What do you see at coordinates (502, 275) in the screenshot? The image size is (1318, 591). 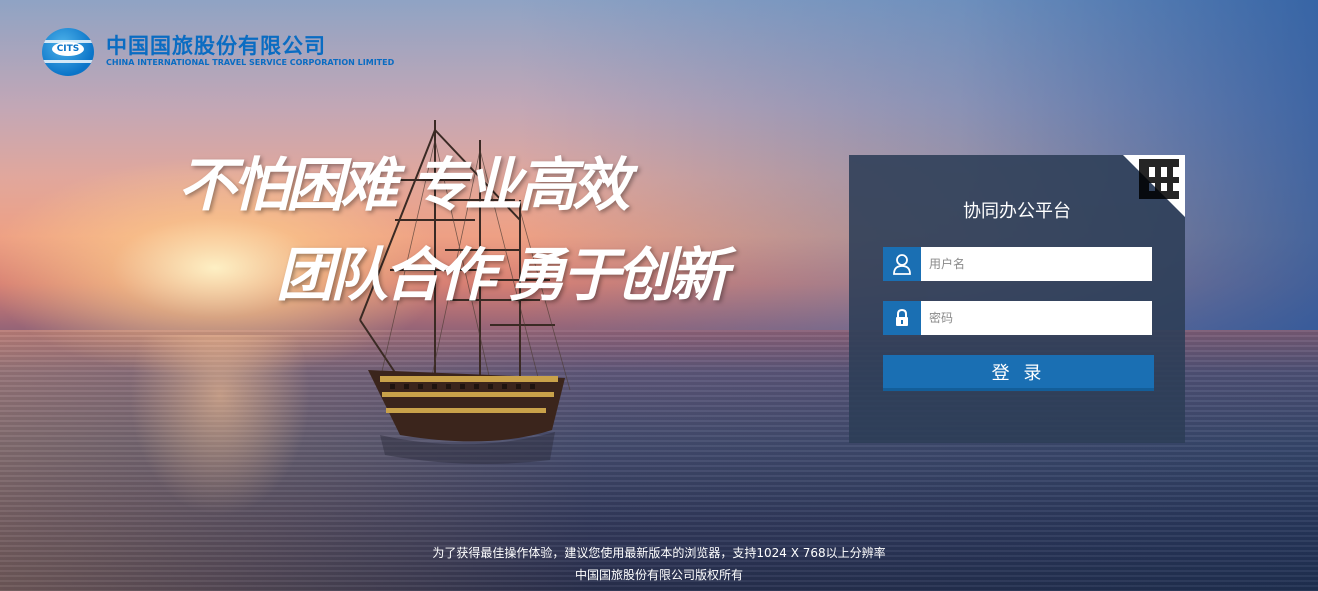 I see `slogan-line-2: 团队合作 勇于创新` at bounding box center [502, 275].